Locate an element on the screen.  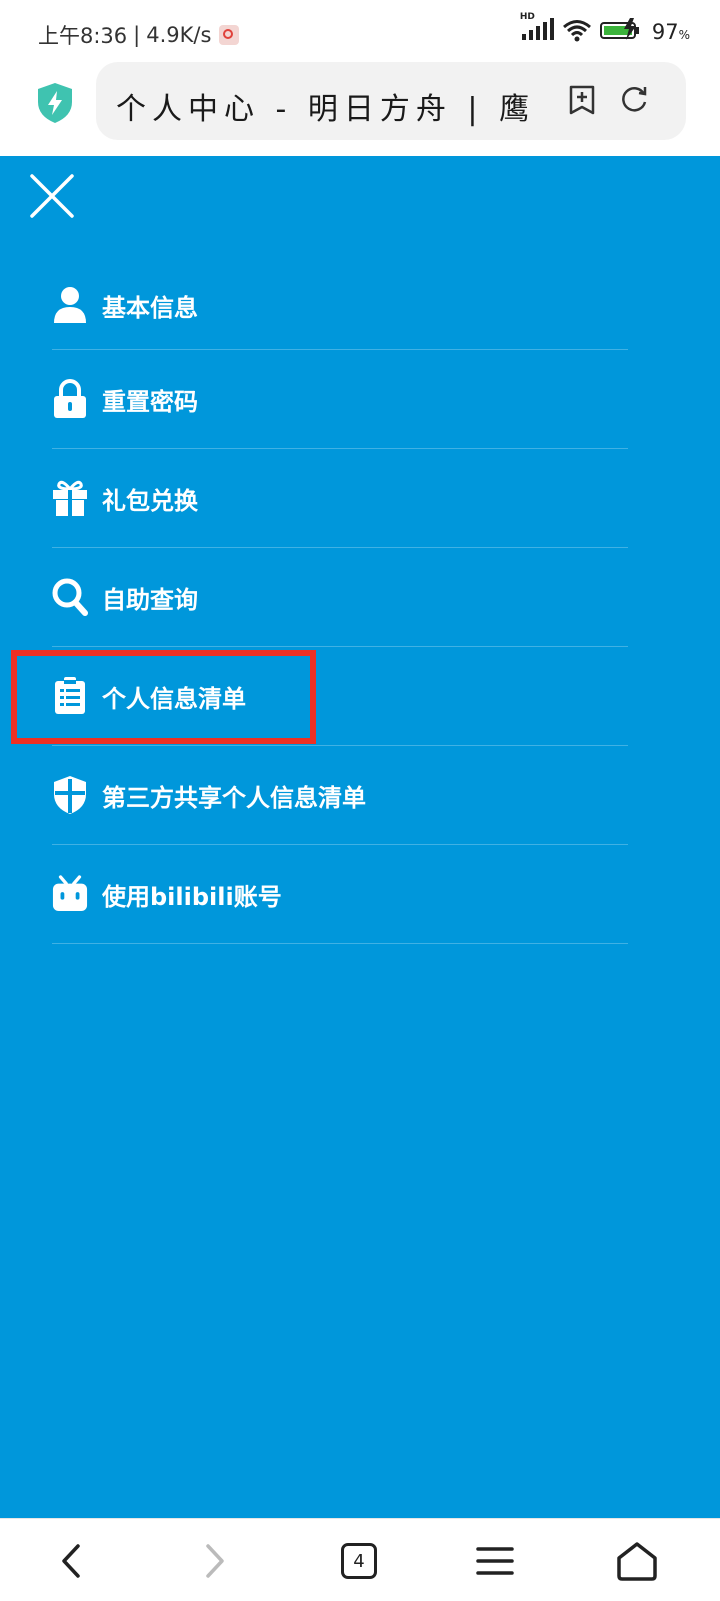
network-speed: 4.9K/s is located at coordinates (179, 35).